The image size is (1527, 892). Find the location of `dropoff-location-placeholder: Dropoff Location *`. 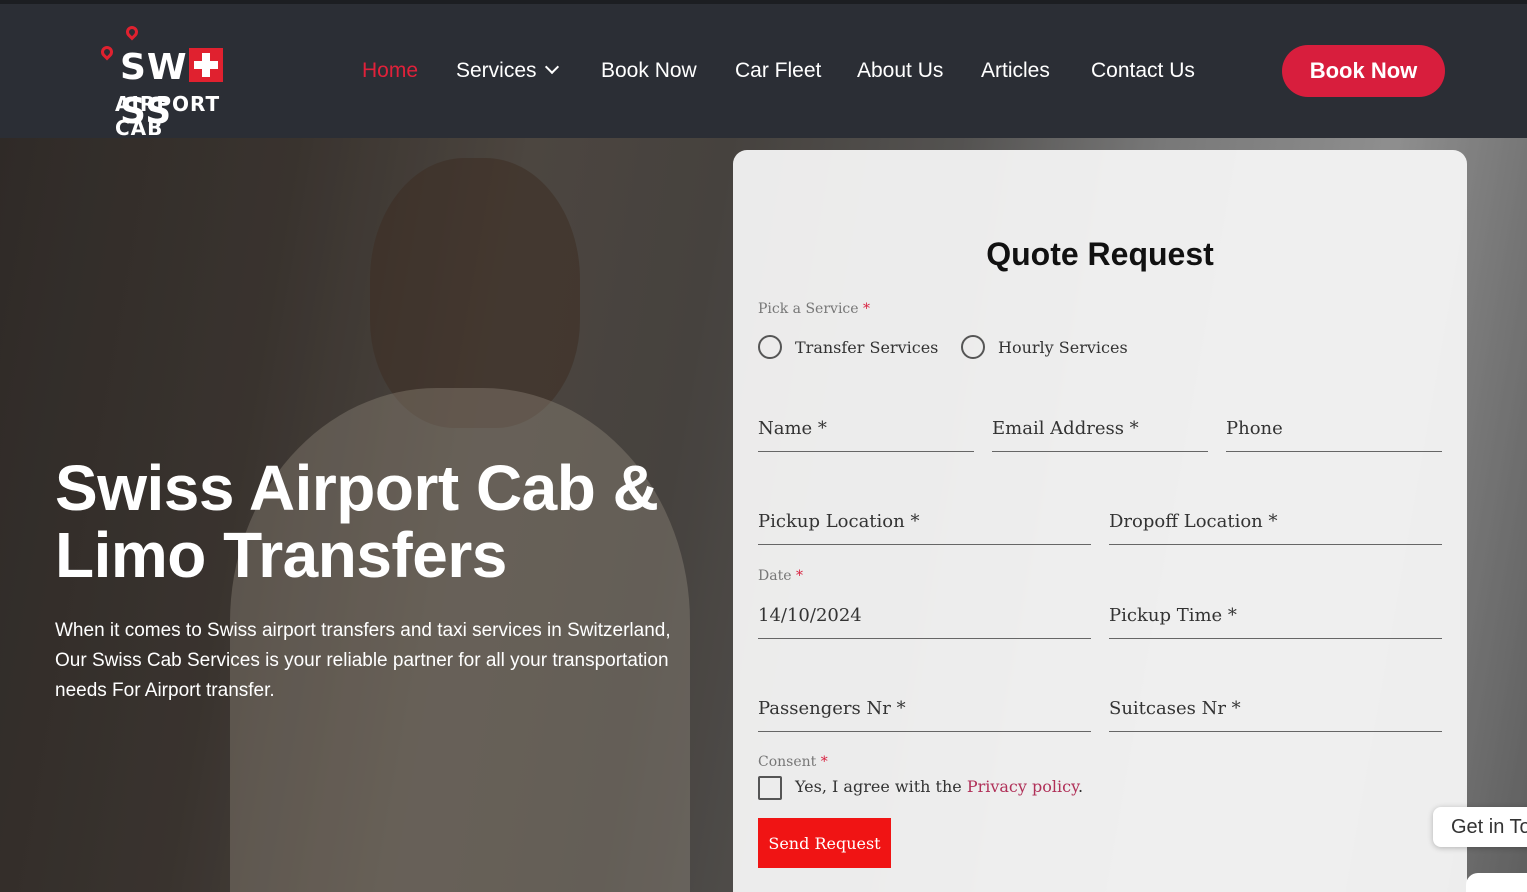

dropoff-location-placeholder: Dropoff Location * is located at coordinates (1193, 521).